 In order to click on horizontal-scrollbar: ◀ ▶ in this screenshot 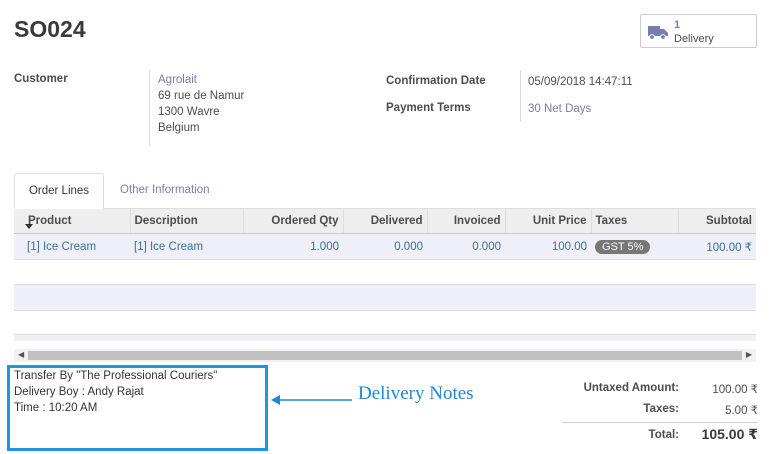, I will do `click(385, 355)`.